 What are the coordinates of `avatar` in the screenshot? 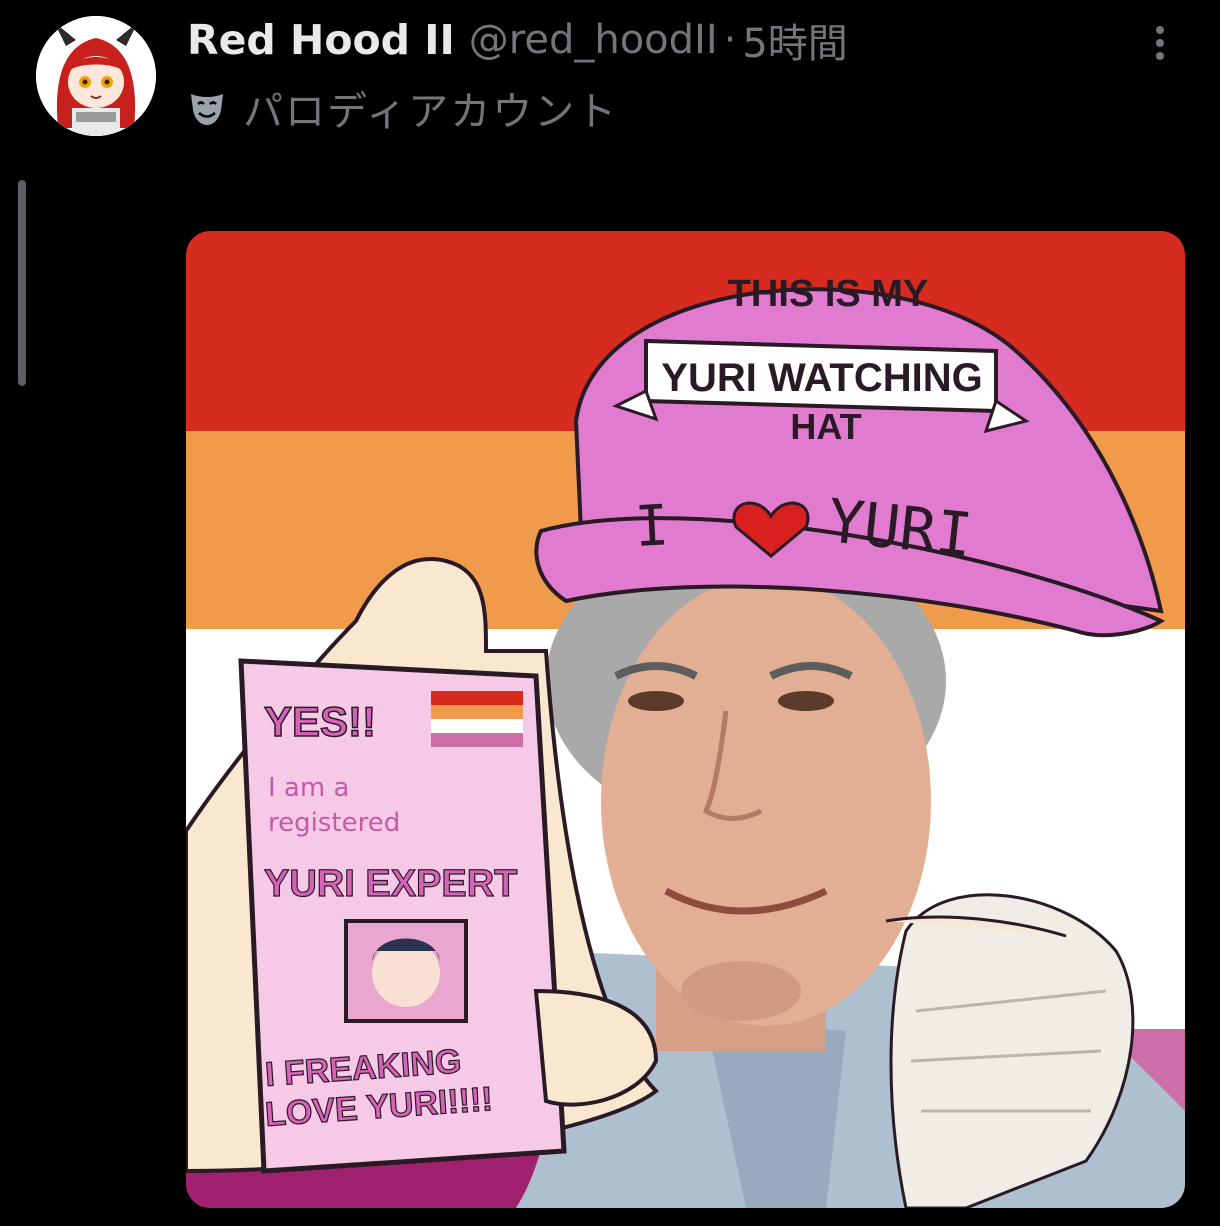 It's located at (96, 76).